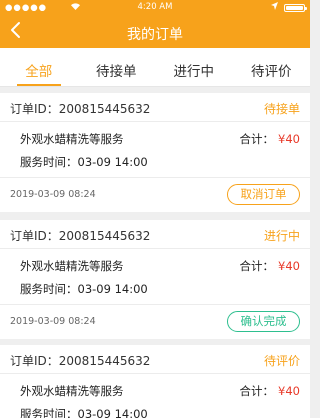 This screenshot has height=418, width=320. I want to click on order-footer: 2019-03-09 08:24 确认完成, so click(155, 321).